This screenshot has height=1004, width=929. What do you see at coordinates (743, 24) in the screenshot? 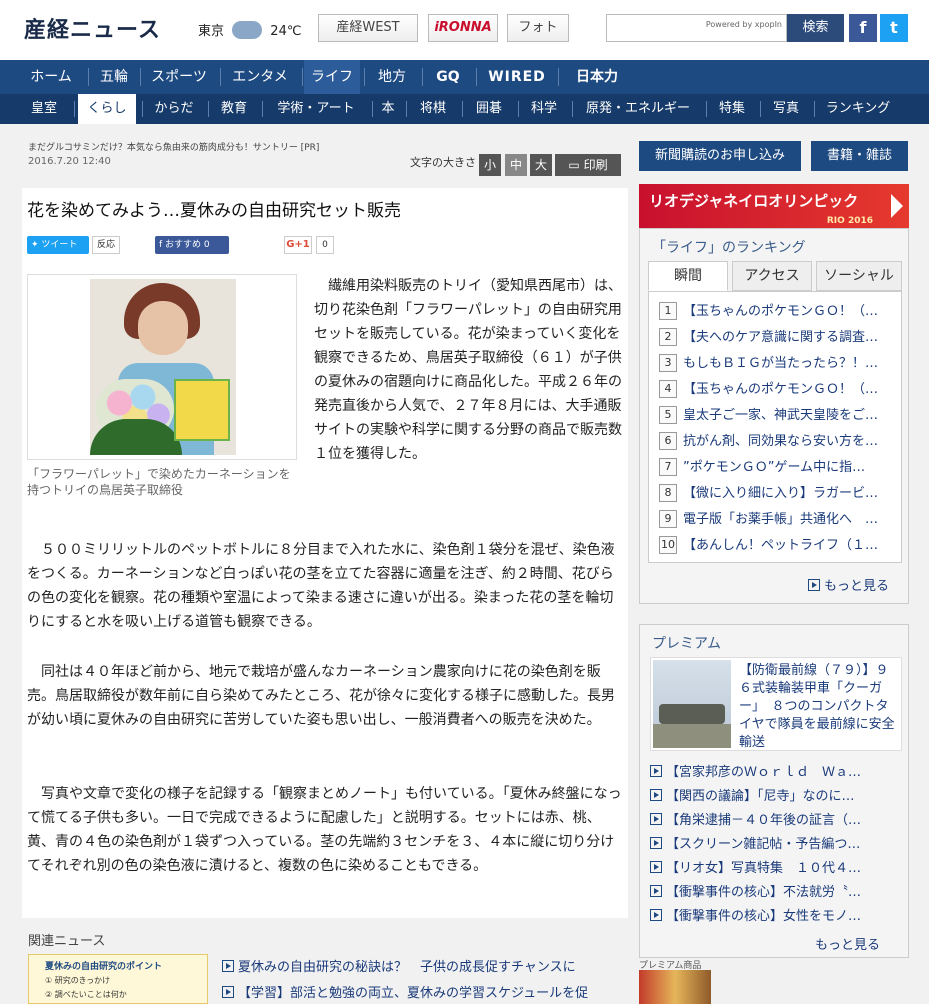
I see `search-powered-label: Powered by xpopIn` at bounding box center [743, 24].